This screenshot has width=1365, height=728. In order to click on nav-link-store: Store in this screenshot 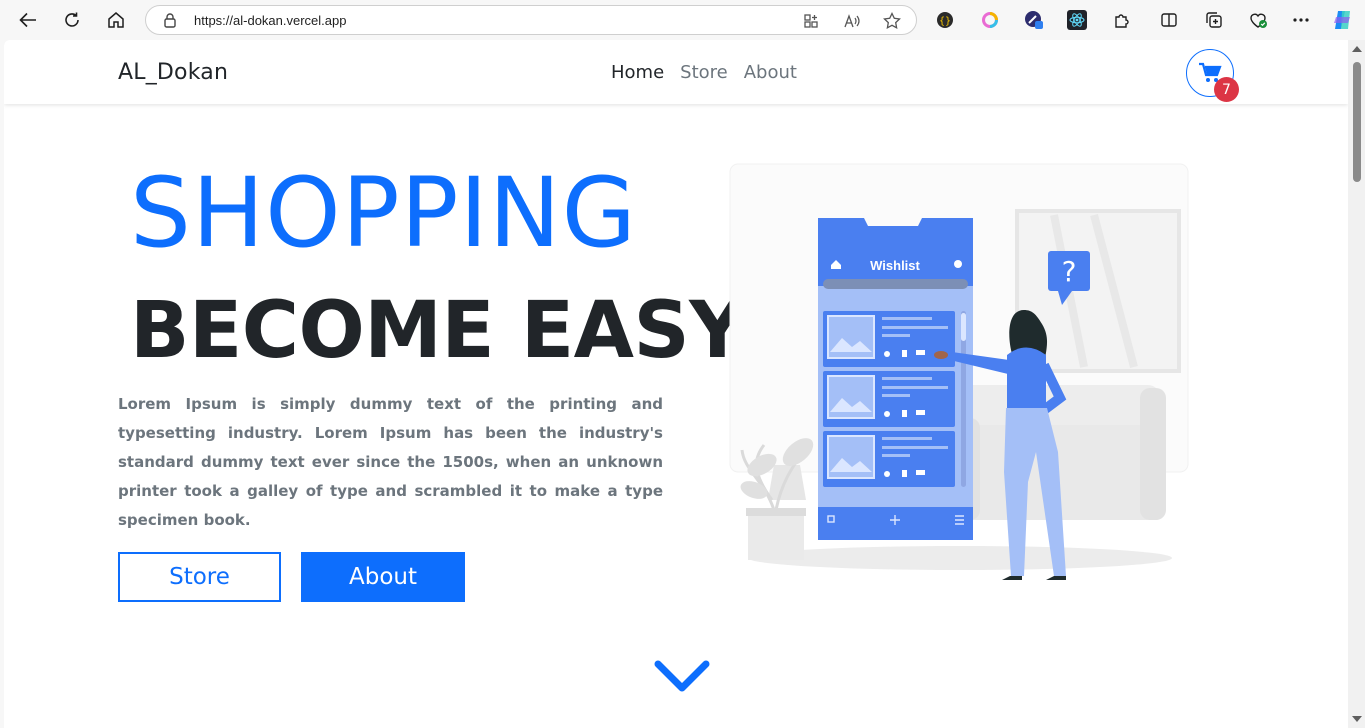, I will do `click(704, 72)`.